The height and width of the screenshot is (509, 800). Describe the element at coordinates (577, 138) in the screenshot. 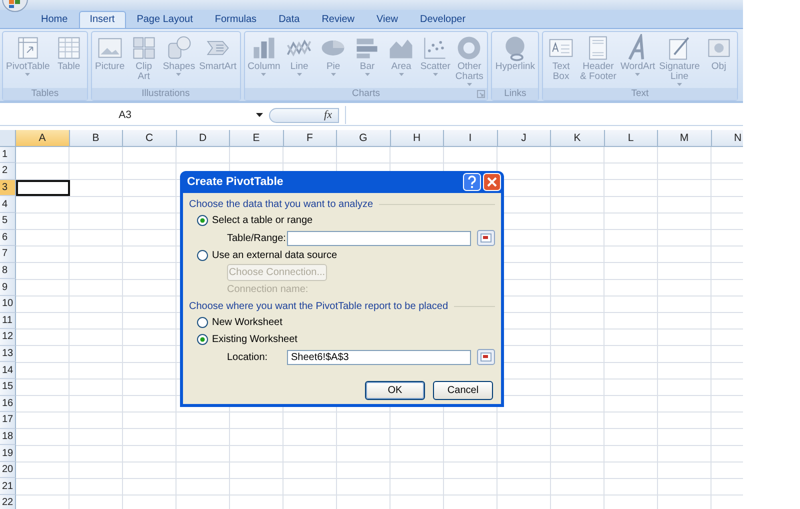

I see `column-header: K` at that location.